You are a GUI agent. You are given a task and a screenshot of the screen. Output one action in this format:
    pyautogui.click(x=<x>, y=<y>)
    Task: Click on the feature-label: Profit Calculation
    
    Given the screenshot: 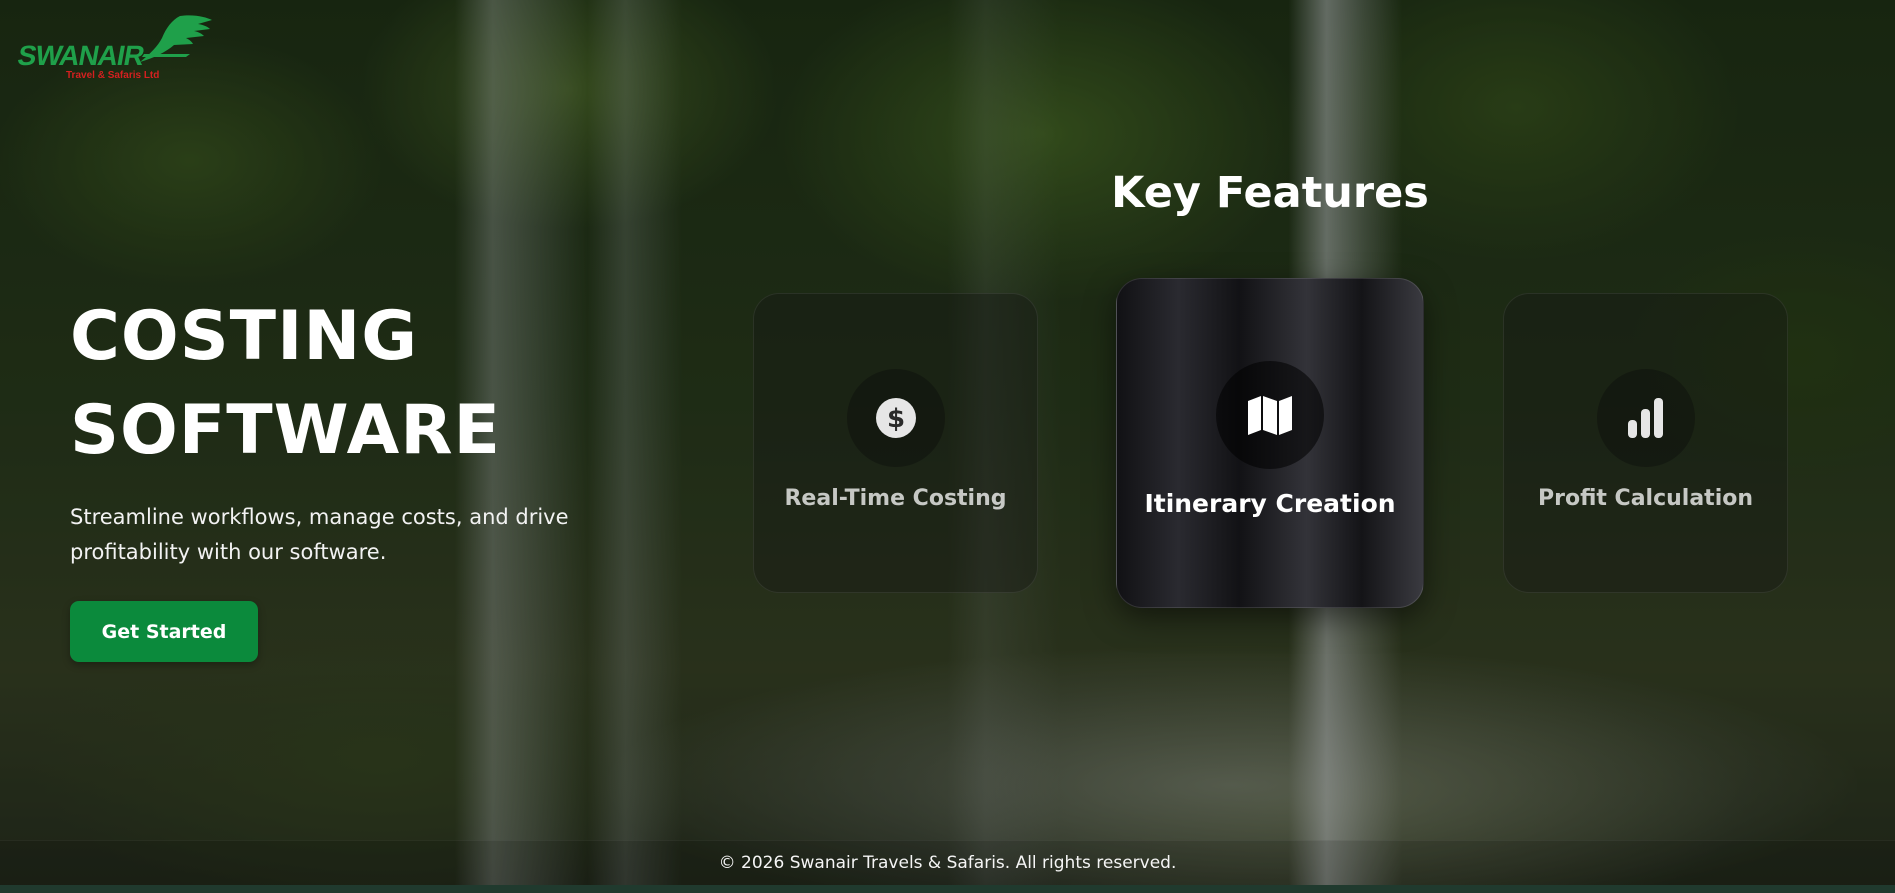 What is the action you would take?
    pyautogui.click(x=1645, y=498)
    